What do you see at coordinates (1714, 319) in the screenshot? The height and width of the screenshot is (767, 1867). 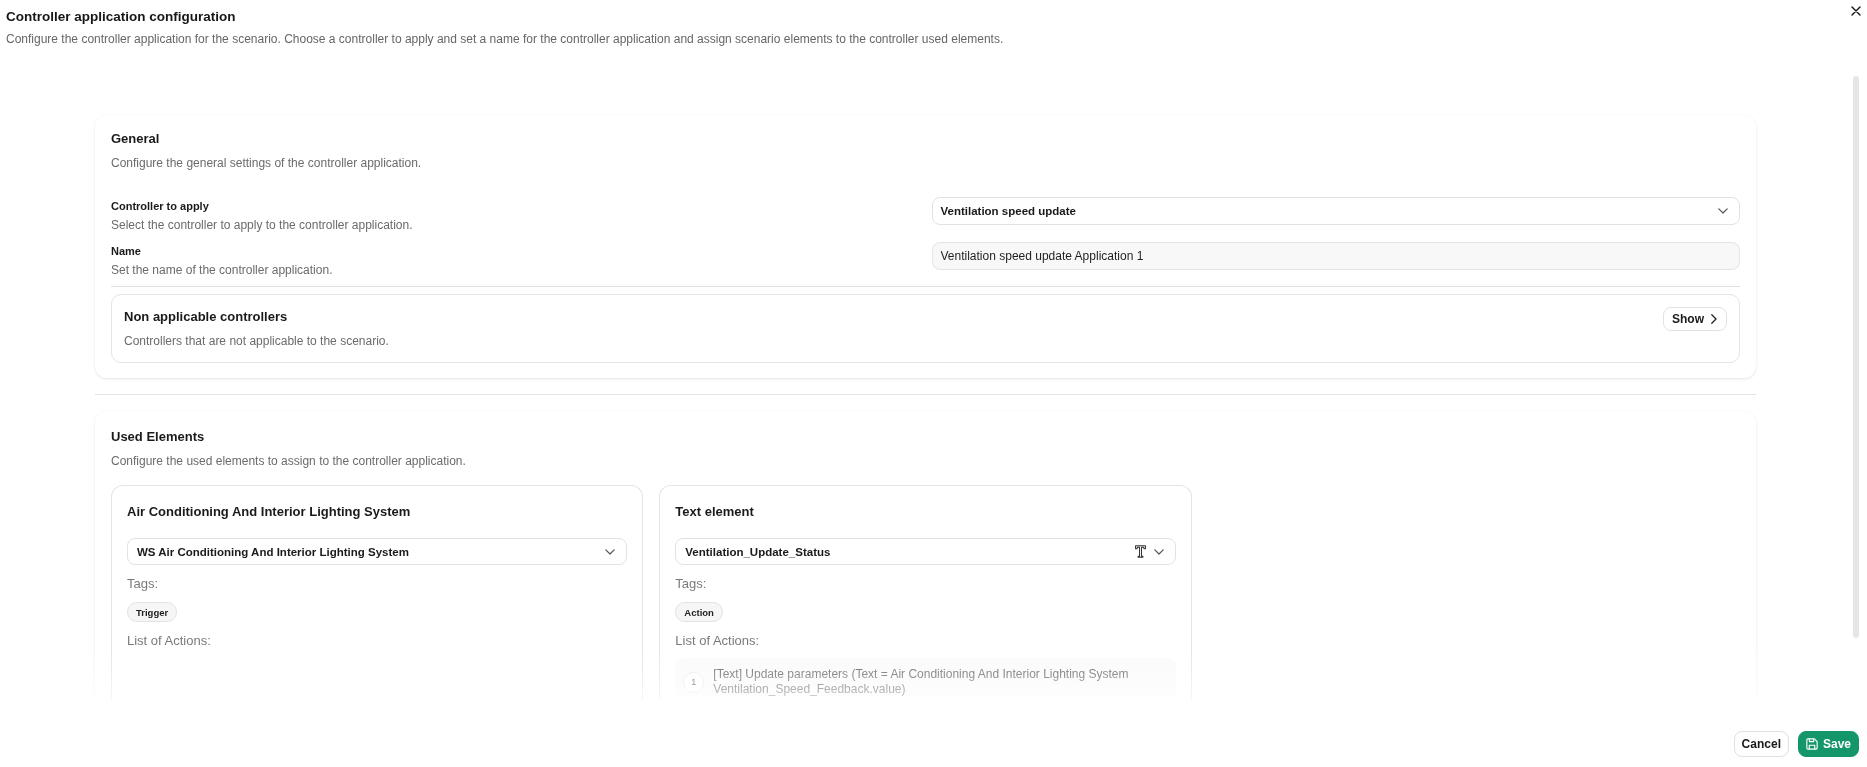 I see `chevron-right-icon` at bounding box center [1714, 319].